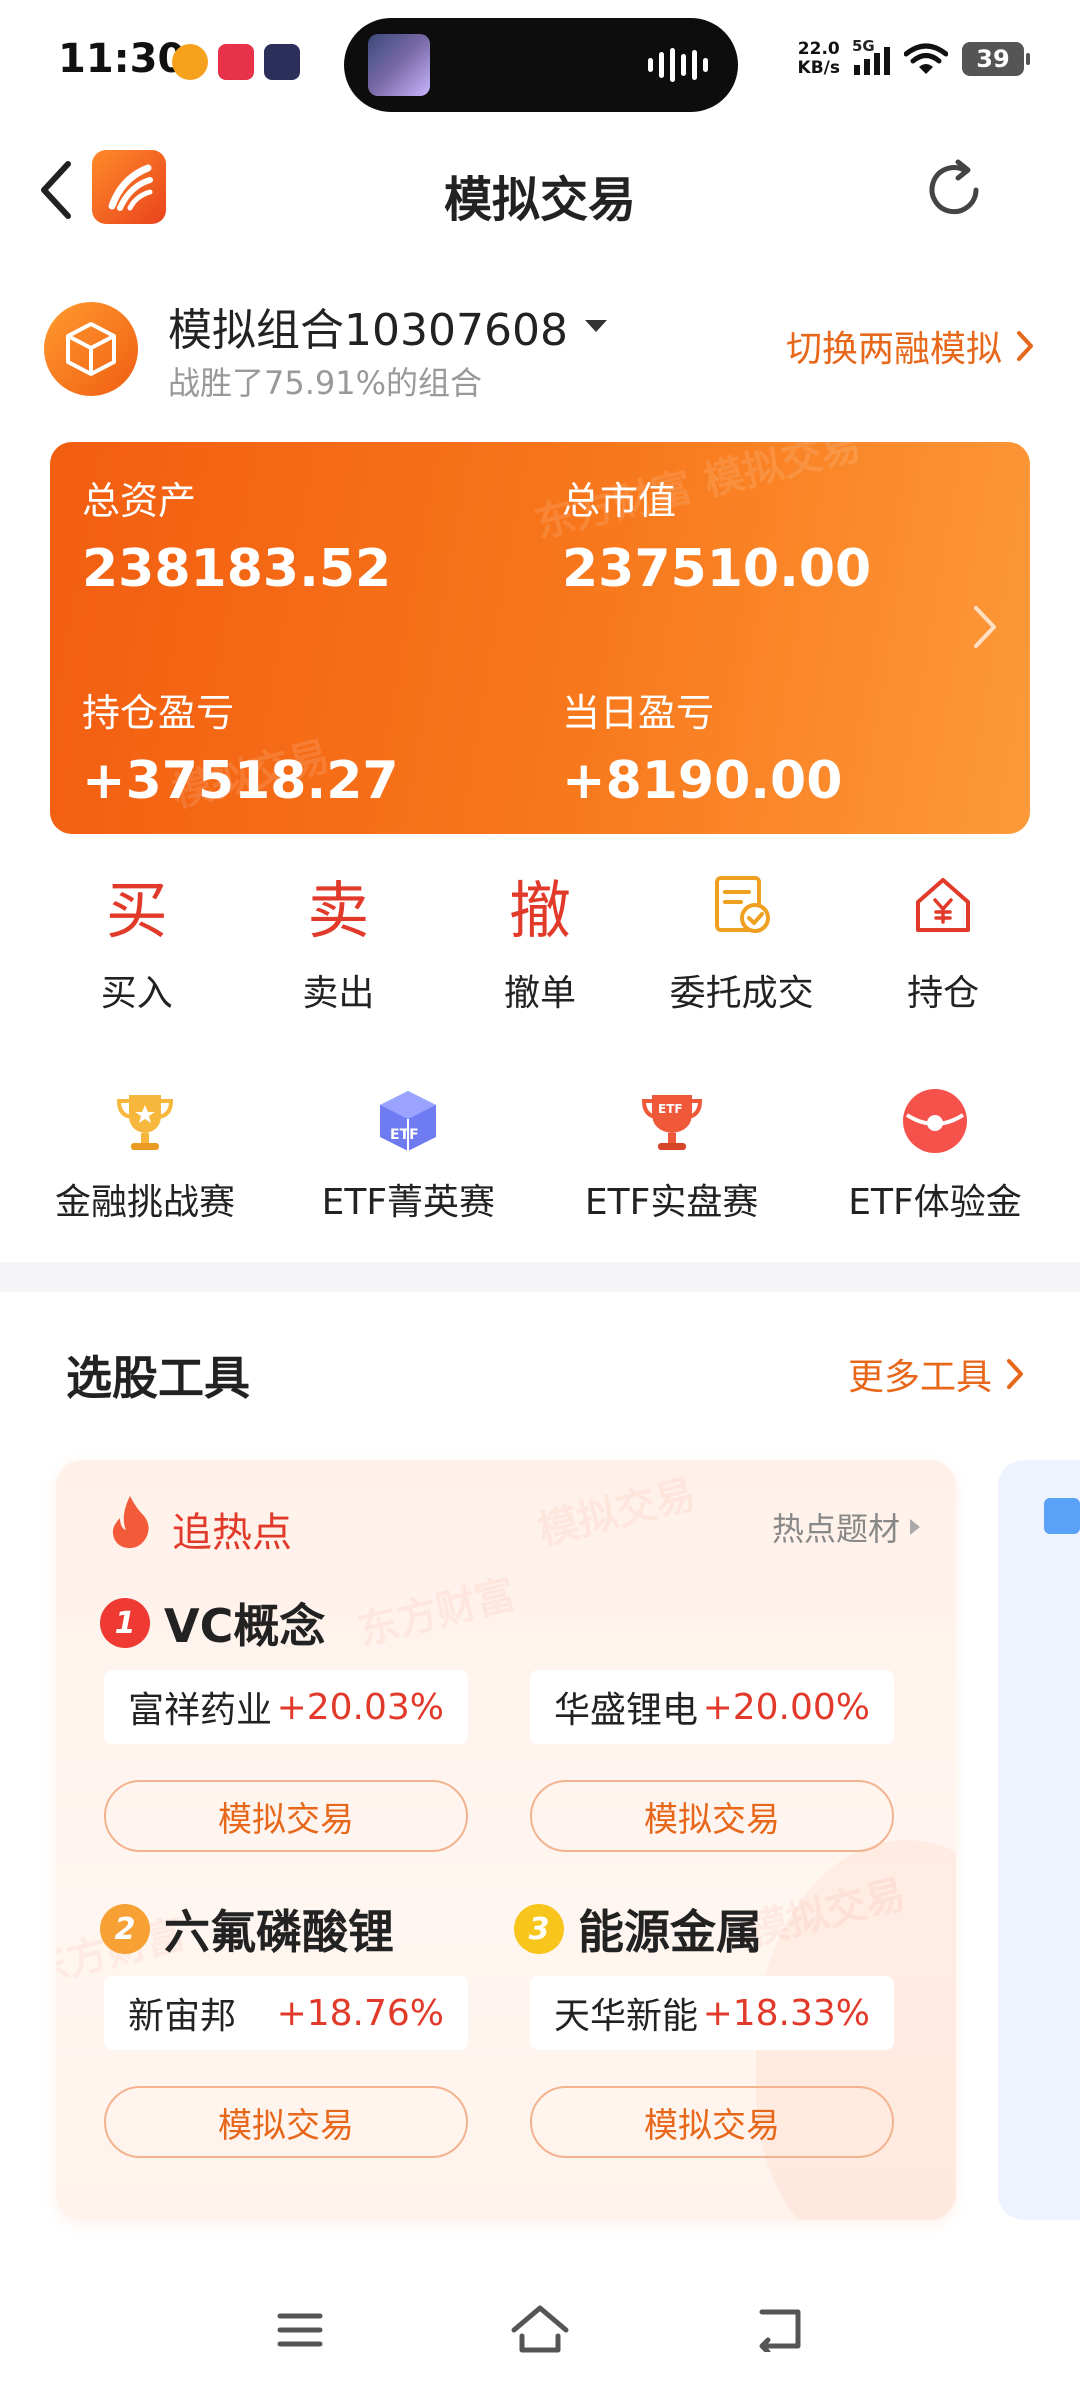  What do you see at coordinates (122, 59) in the screenshot?
I see `status-time: 11:30` at bounding box center [122, 59].